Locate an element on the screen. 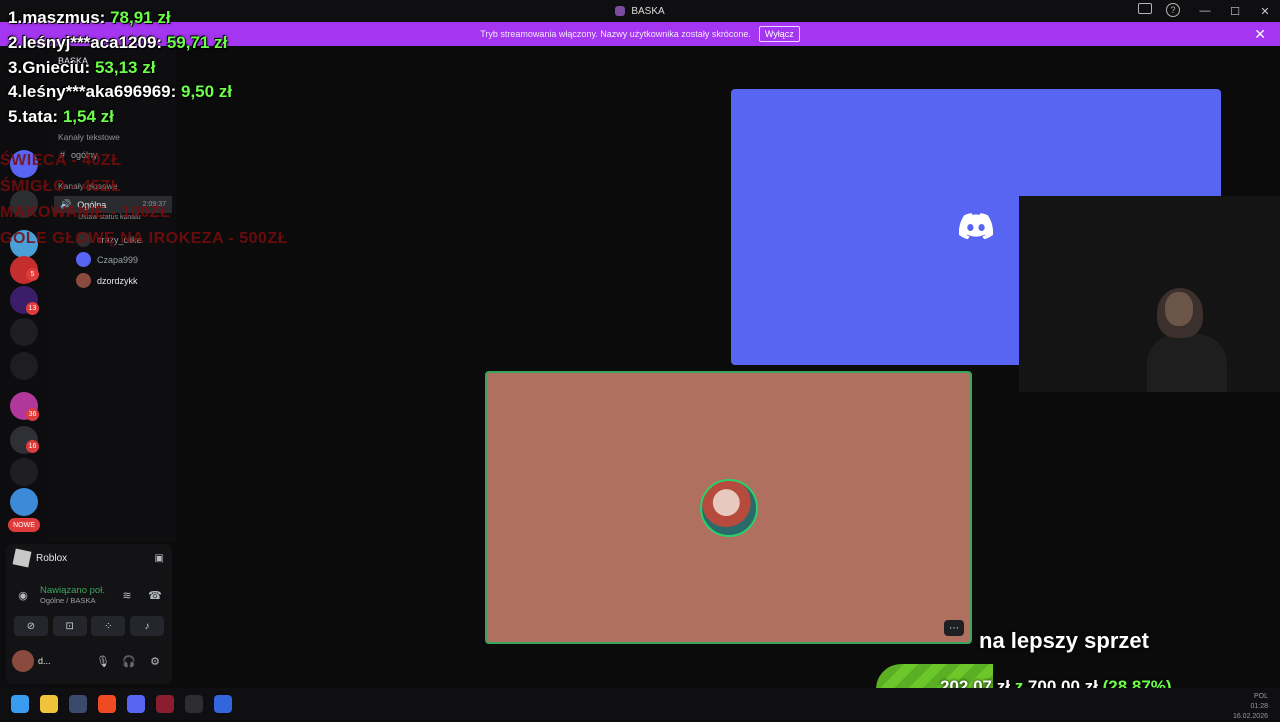 Image resolution: width=1280 pixels, height=722 pixels. tray-time: 01:28 is located at coordinates (1250, 707).